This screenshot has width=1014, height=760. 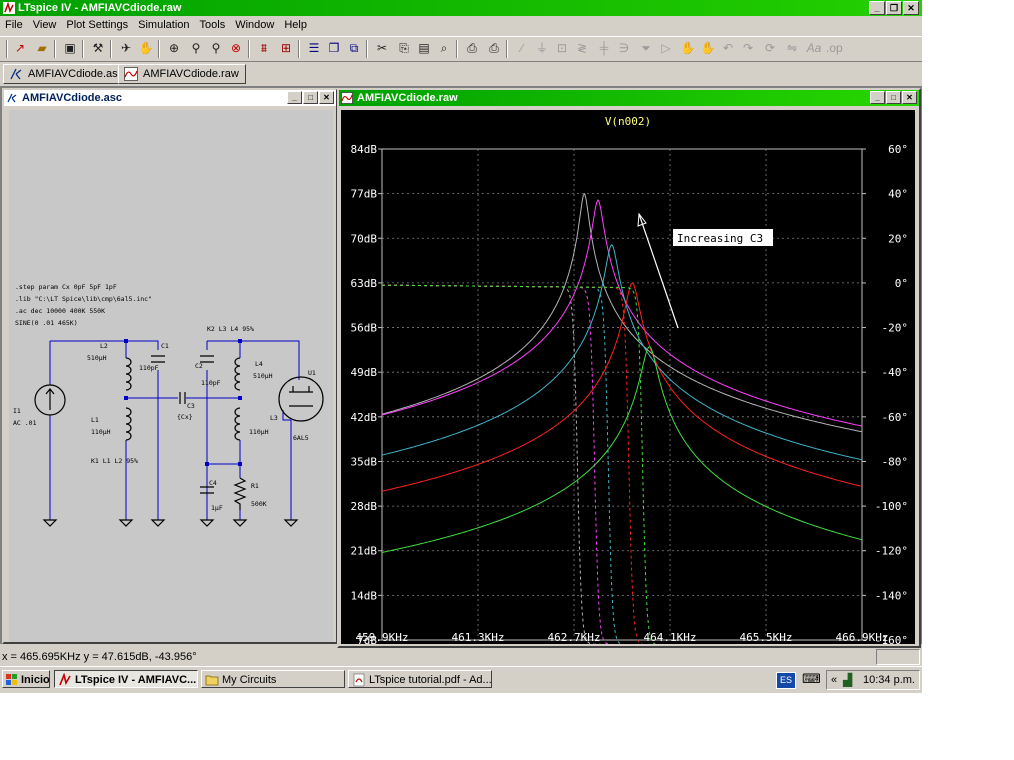 I want to click on component-label: L1, so click(x=95, y=420).